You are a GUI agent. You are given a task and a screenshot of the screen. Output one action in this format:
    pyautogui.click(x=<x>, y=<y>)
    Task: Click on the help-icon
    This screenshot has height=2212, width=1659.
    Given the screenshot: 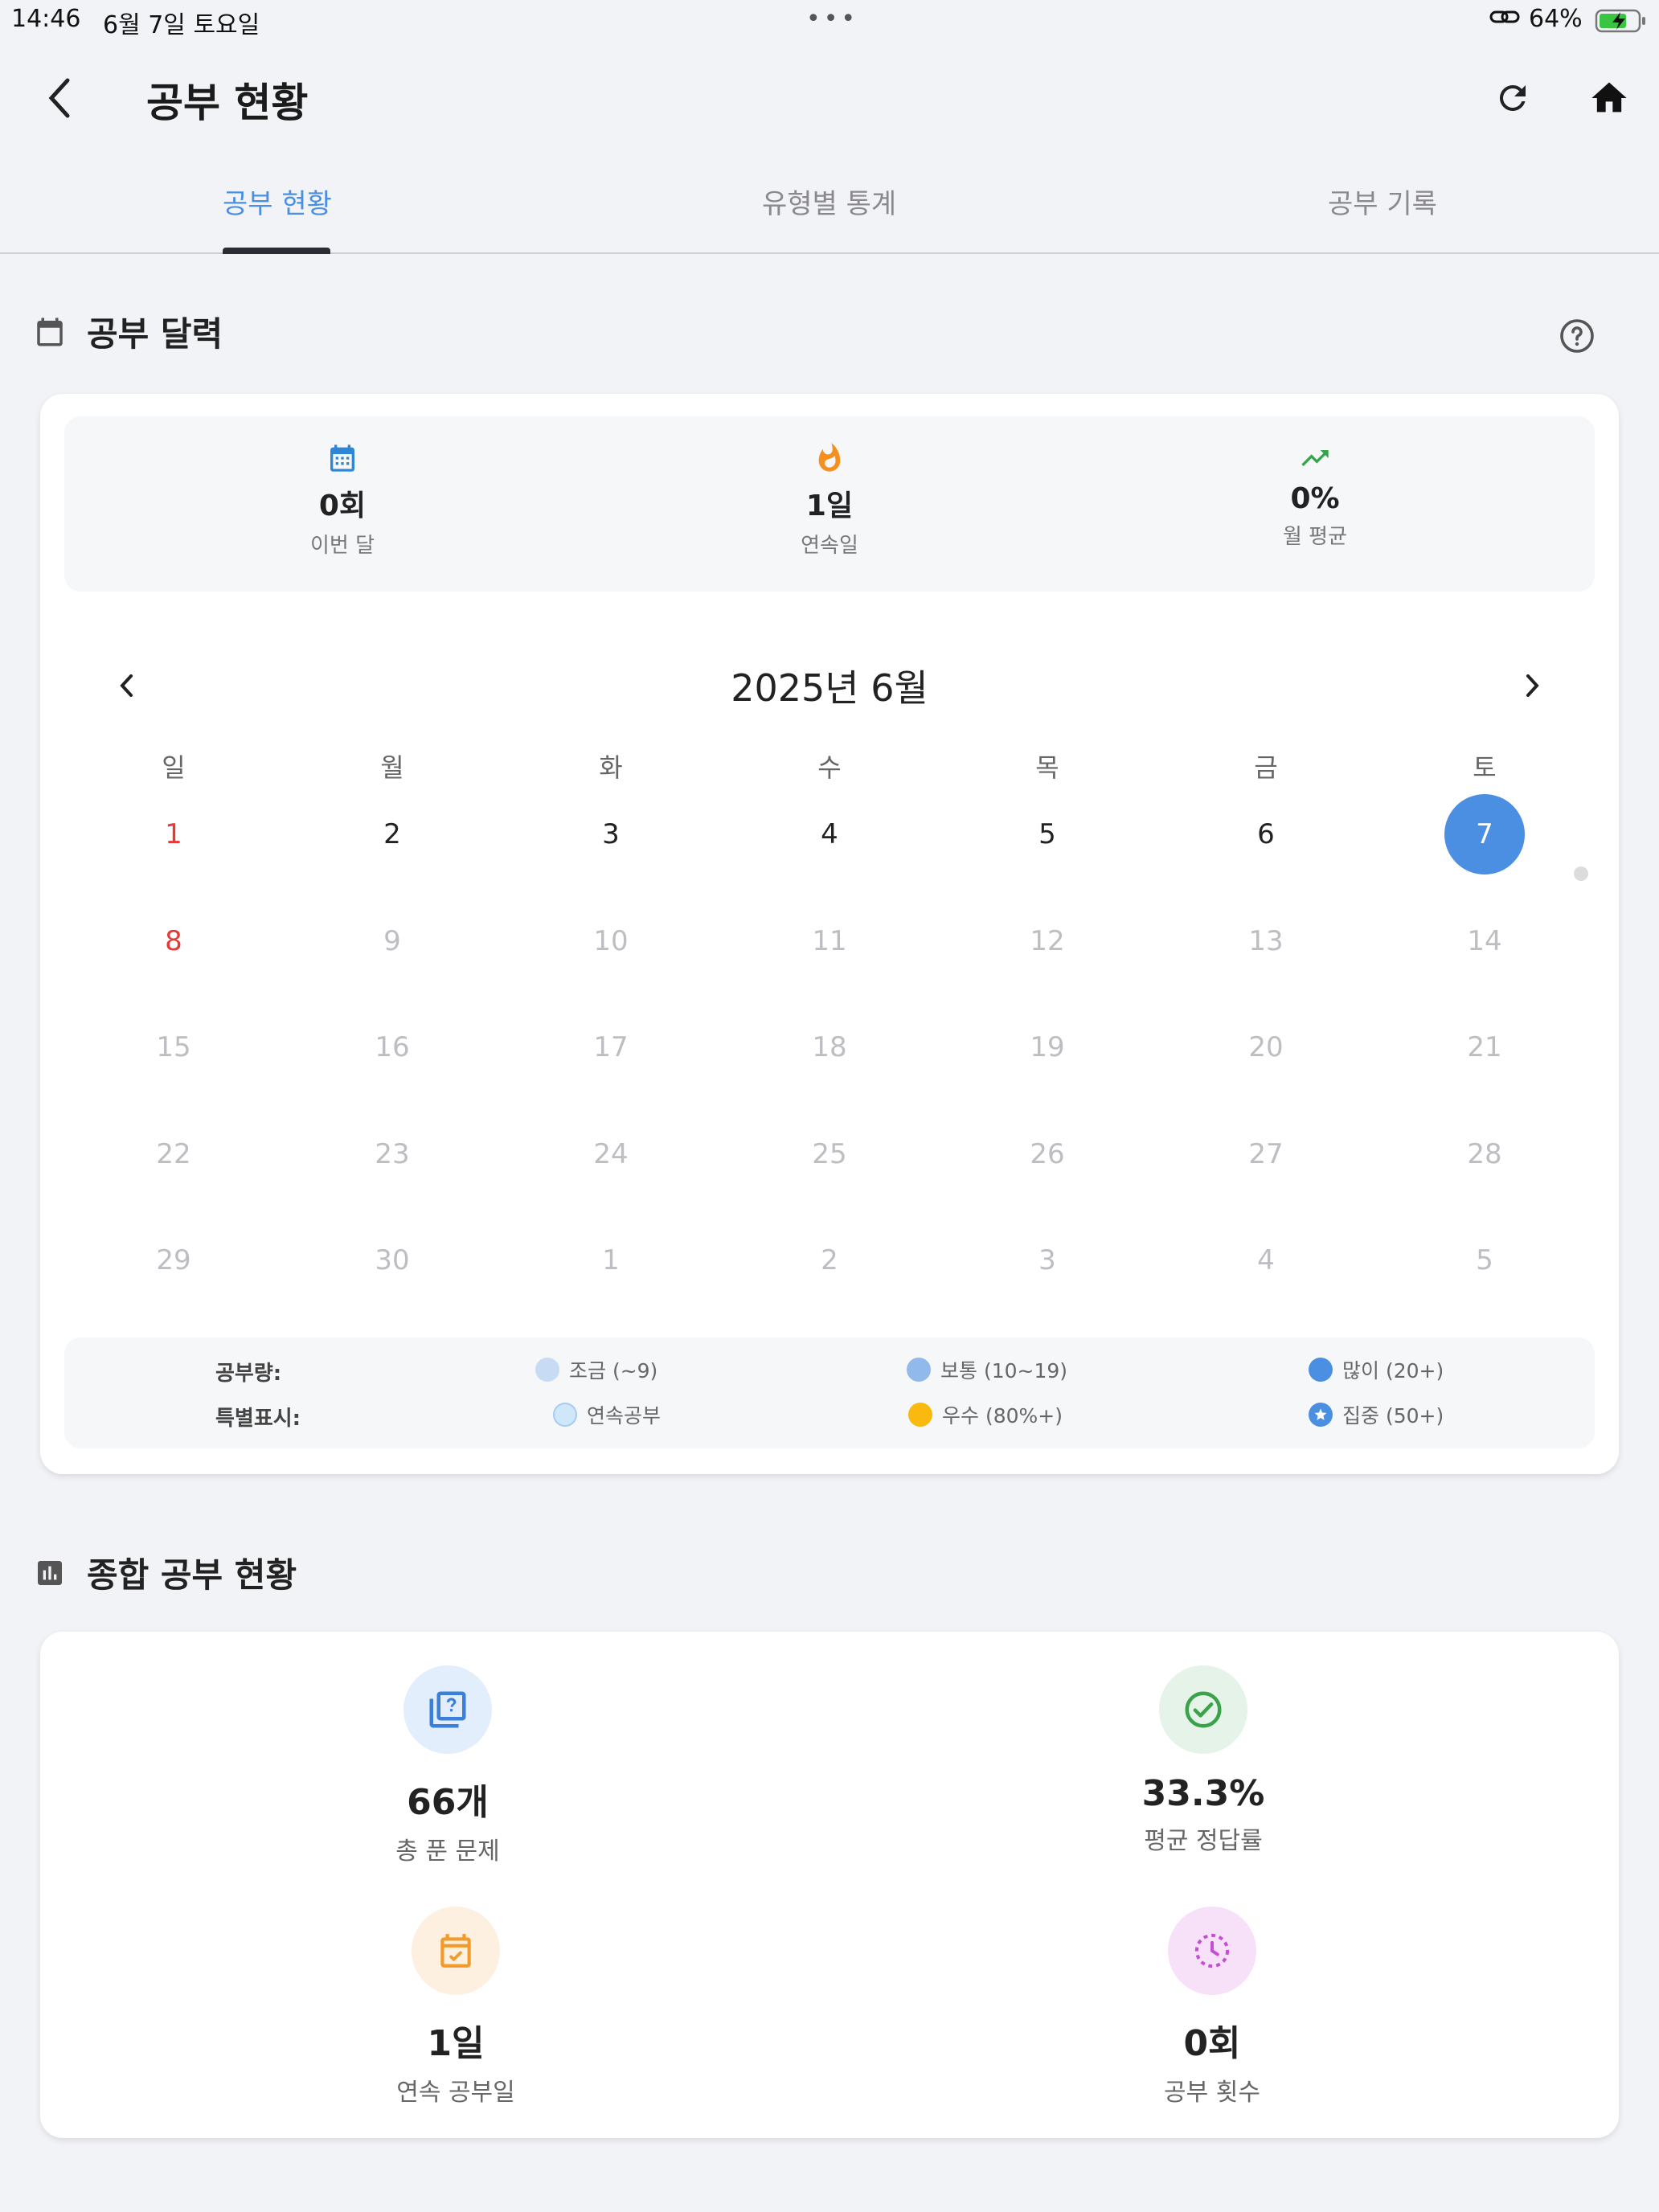 What is the action you would take?
    pyautogui.click(x=1577, y=336)
    